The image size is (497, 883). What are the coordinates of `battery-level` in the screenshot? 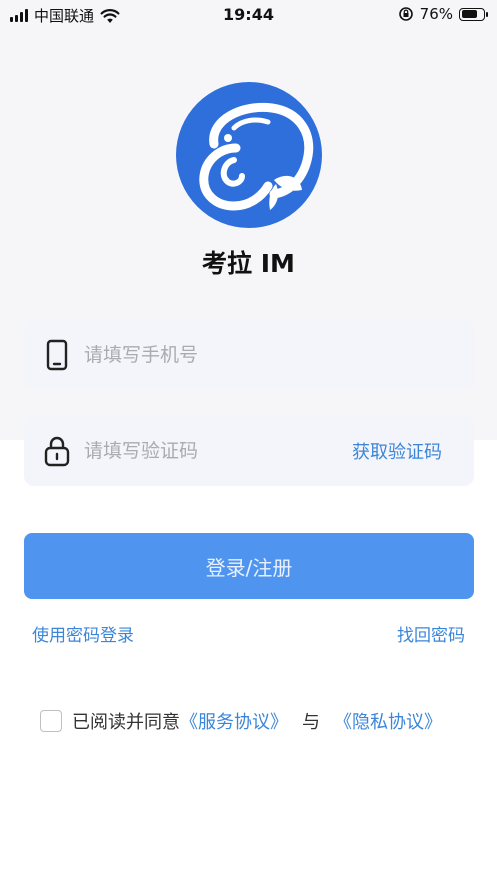 It's located at (469, 14).